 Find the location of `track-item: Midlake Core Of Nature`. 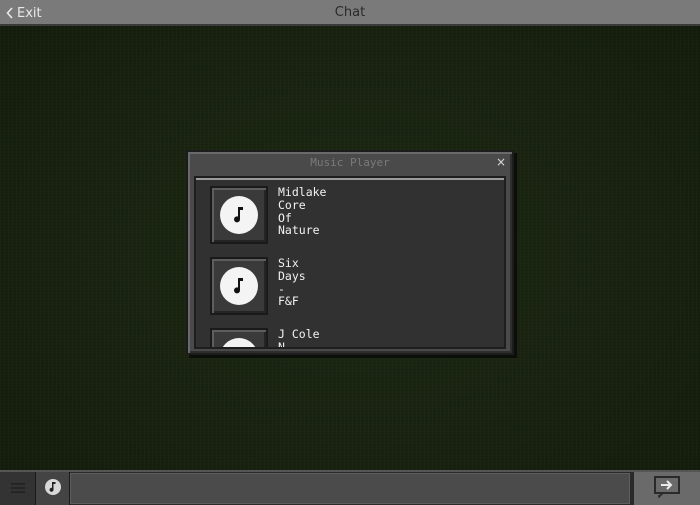

track-item: Midlake Core Of Nature is located at coordinates (289, 215).